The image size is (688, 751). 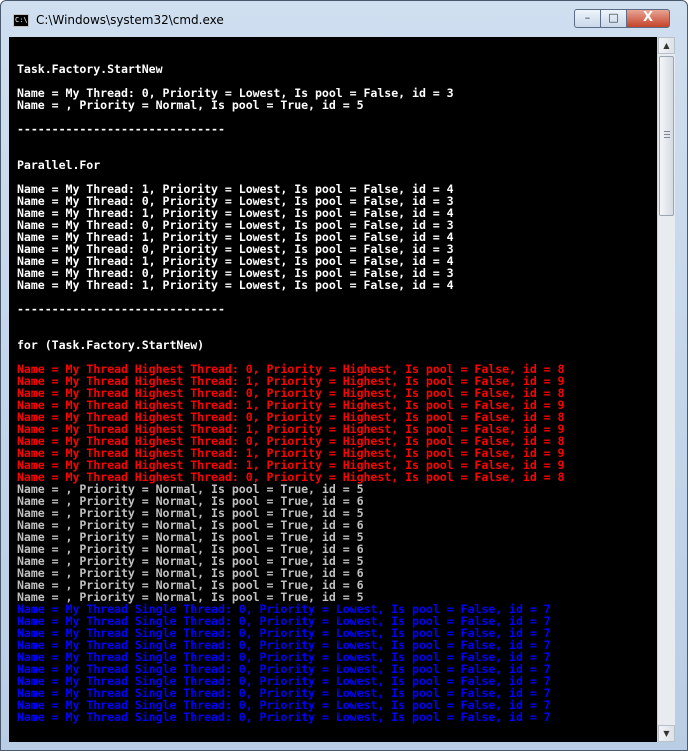 What do you see at coordinates (666, 389) in the screenshot?
I see `vertical-scrollbar: ▲ ▼` at bounding box center [666, 389].